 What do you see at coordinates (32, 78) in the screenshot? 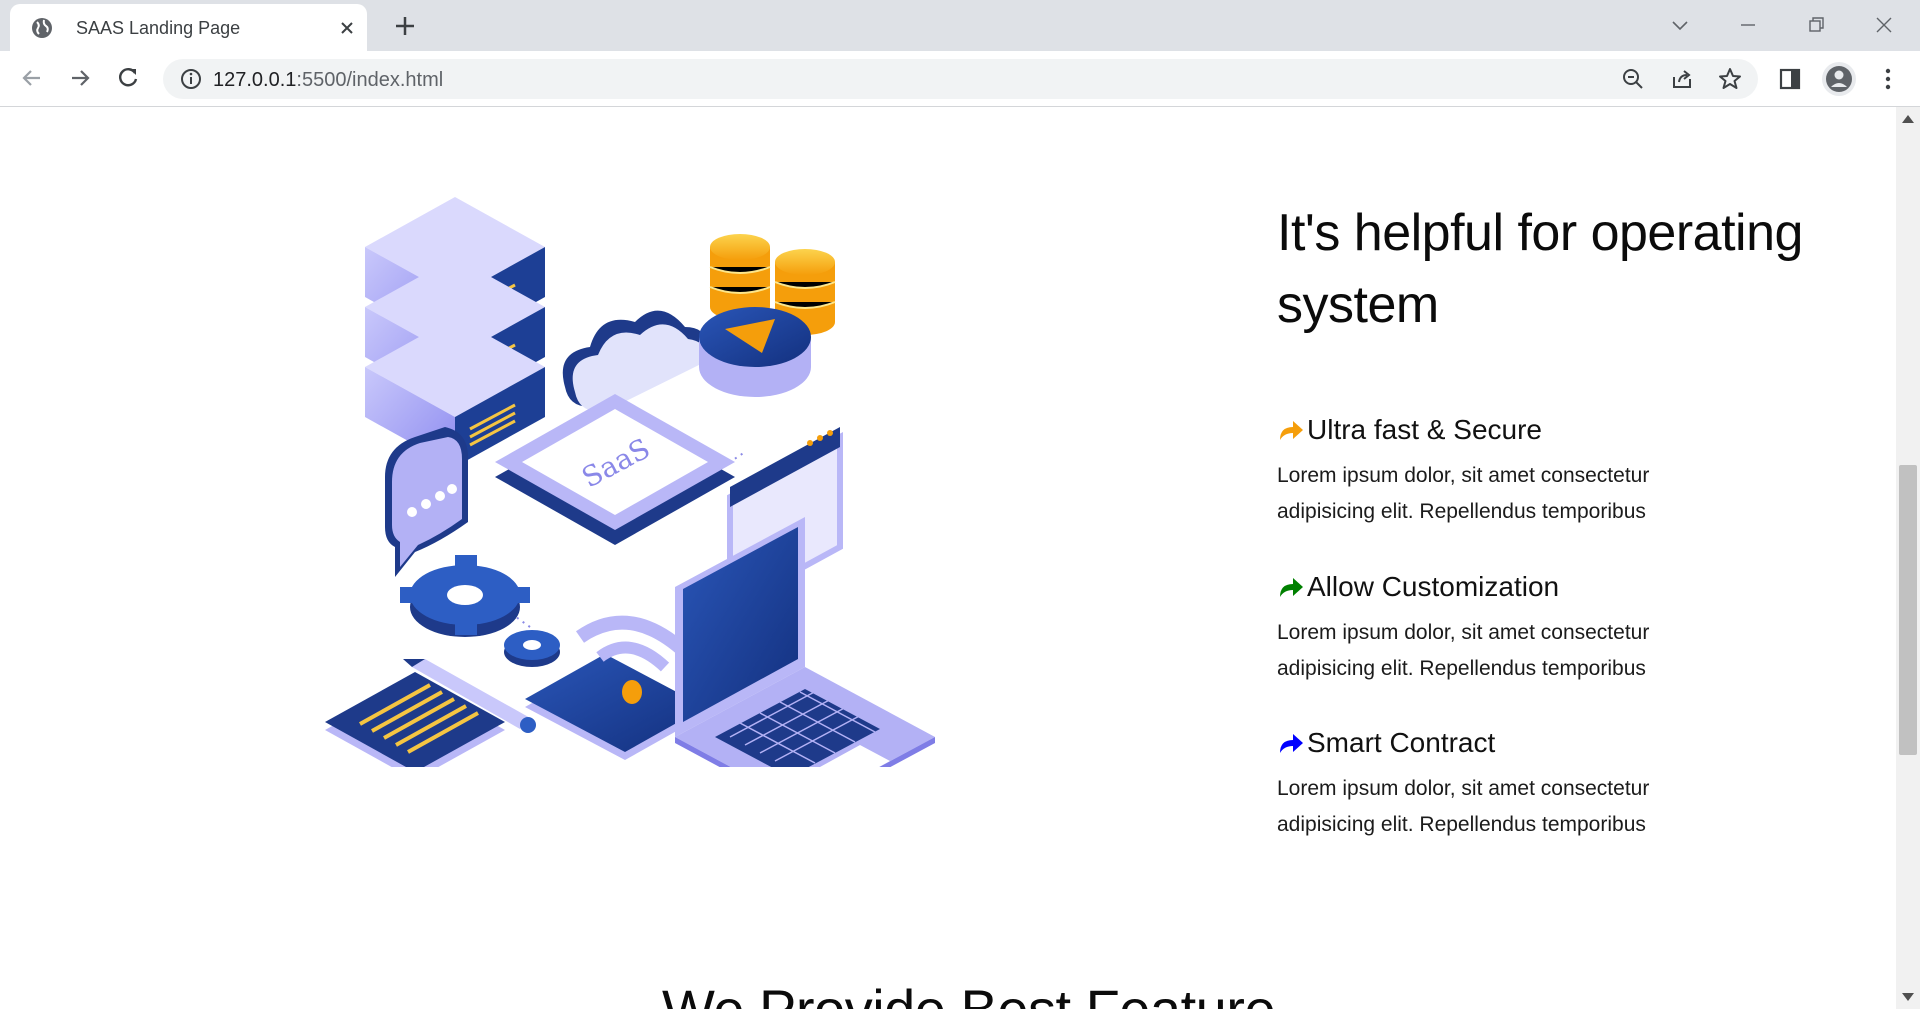
I see `back-arrow-icon` at bounding box center [32, 78].